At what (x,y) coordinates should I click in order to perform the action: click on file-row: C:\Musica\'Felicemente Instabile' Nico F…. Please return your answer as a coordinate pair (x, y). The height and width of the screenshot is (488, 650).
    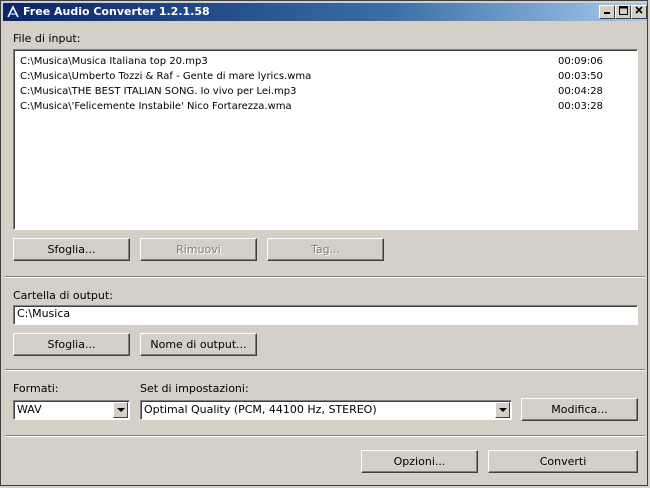
    Looking at the image, I should click on (325, 106).